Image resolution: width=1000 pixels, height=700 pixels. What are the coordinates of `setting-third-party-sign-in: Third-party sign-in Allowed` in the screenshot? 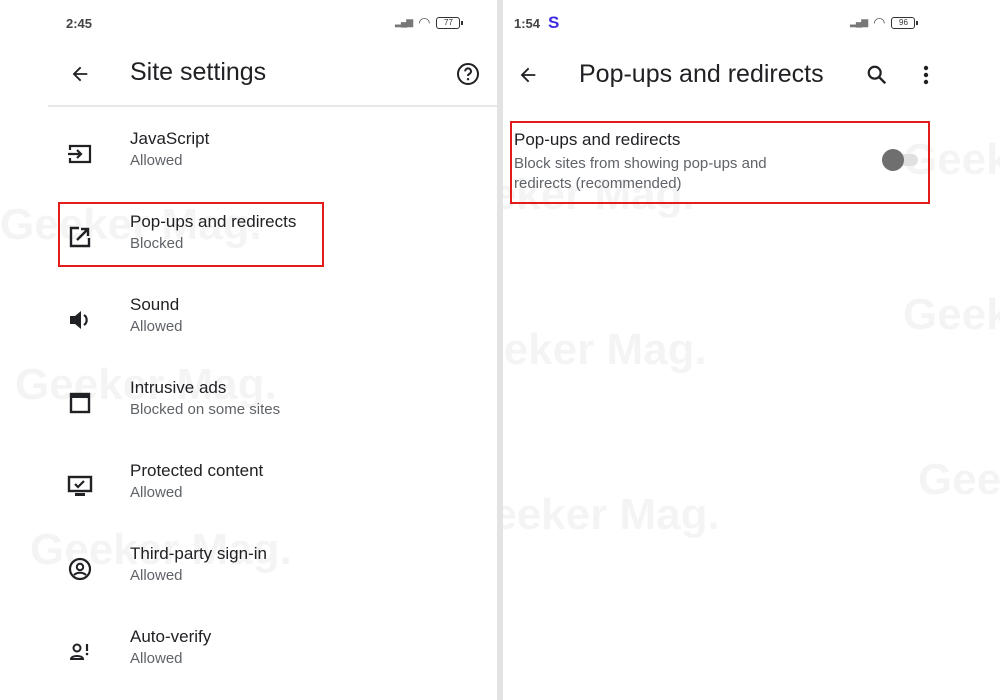 It's located at (270, 579).